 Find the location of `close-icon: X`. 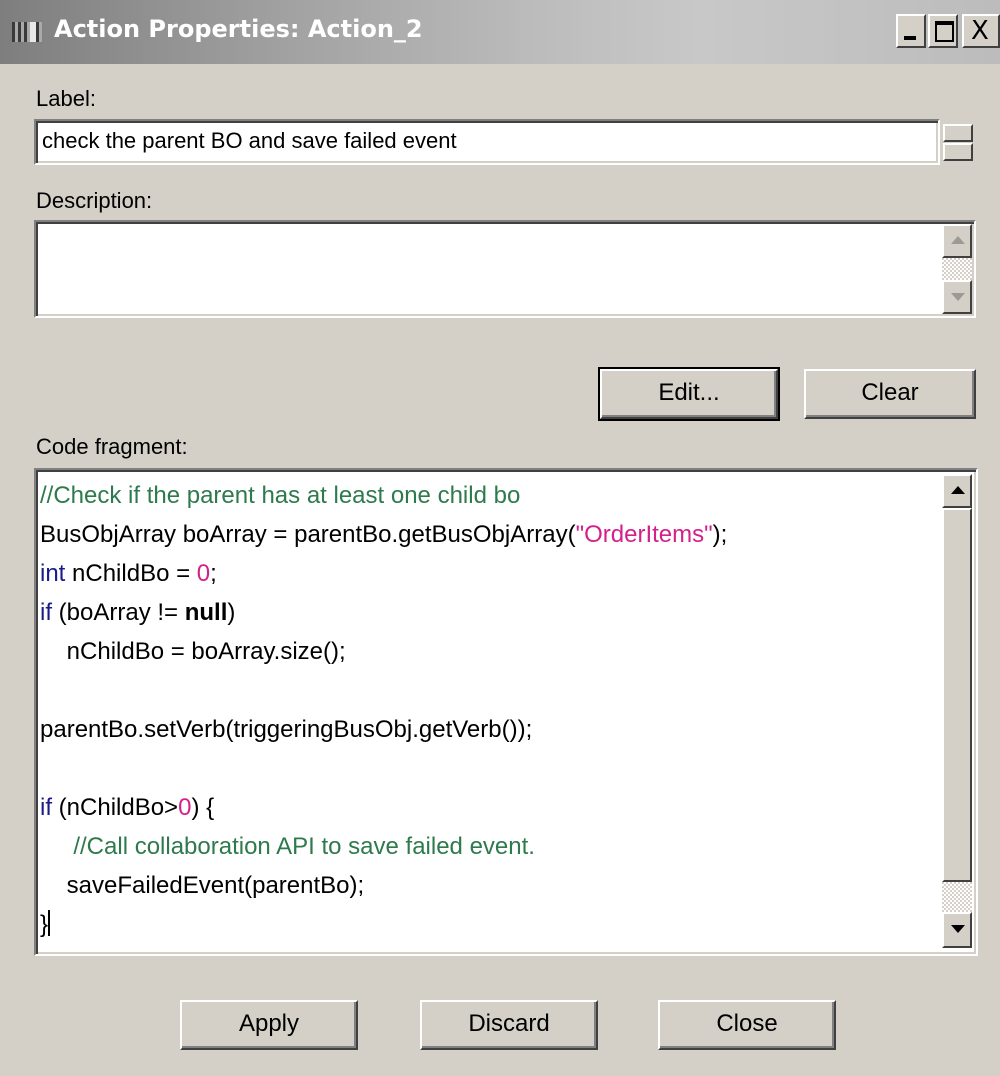

close-icon: X is located at coordinates (980, 31).